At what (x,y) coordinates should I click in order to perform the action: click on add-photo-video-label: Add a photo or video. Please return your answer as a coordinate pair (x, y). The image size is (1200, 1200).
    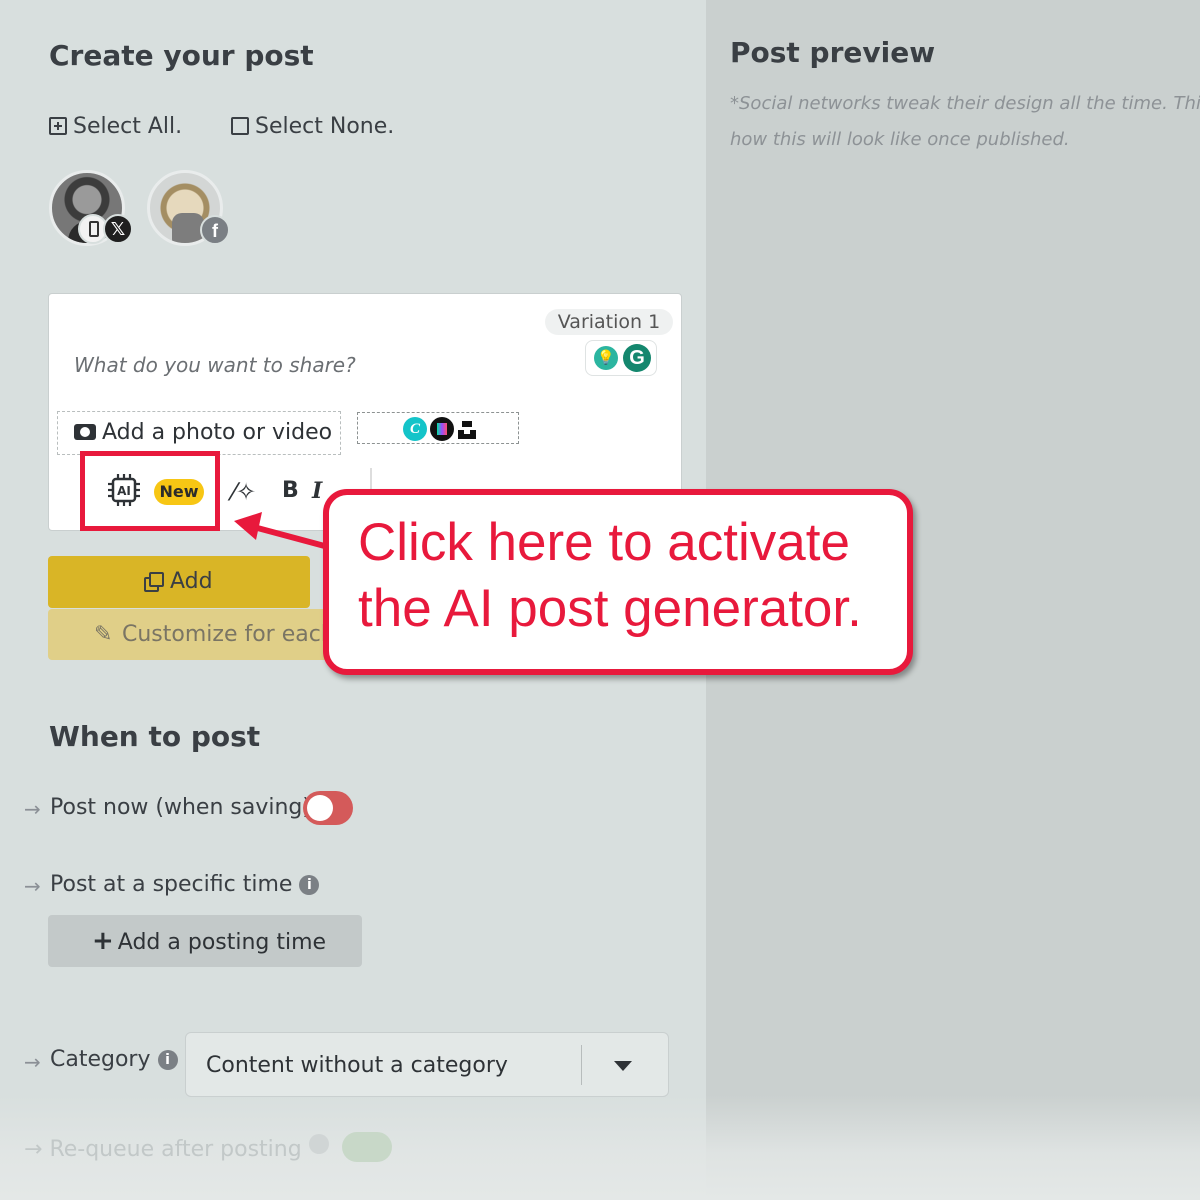
    Looking at the image, I should click on (217, 432).